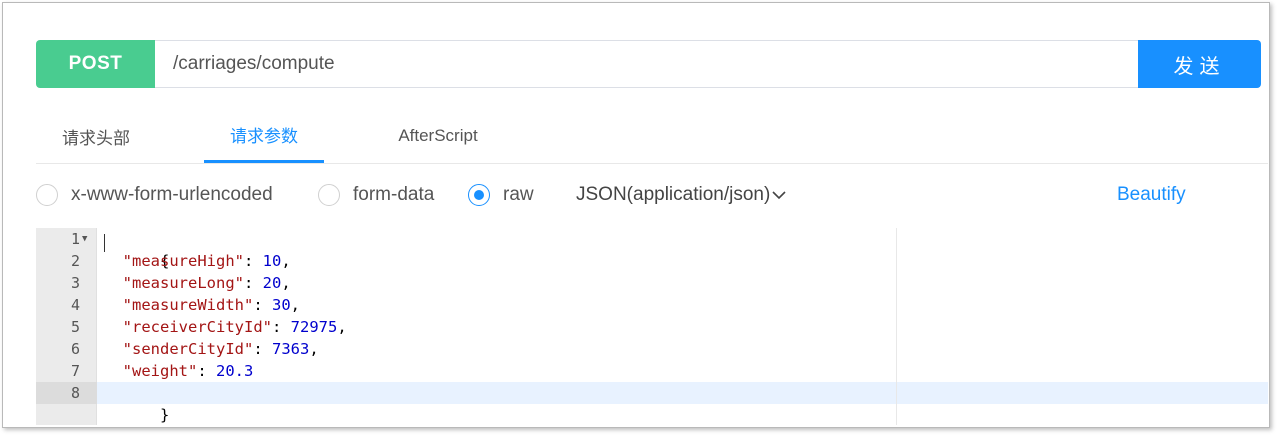 Image resolution: width=1277 pixels, height=448 pixels. What do you see at coordinates (272, 261) in the screenshot?
I see `json-value: 10` at bounding box center [272, 261].